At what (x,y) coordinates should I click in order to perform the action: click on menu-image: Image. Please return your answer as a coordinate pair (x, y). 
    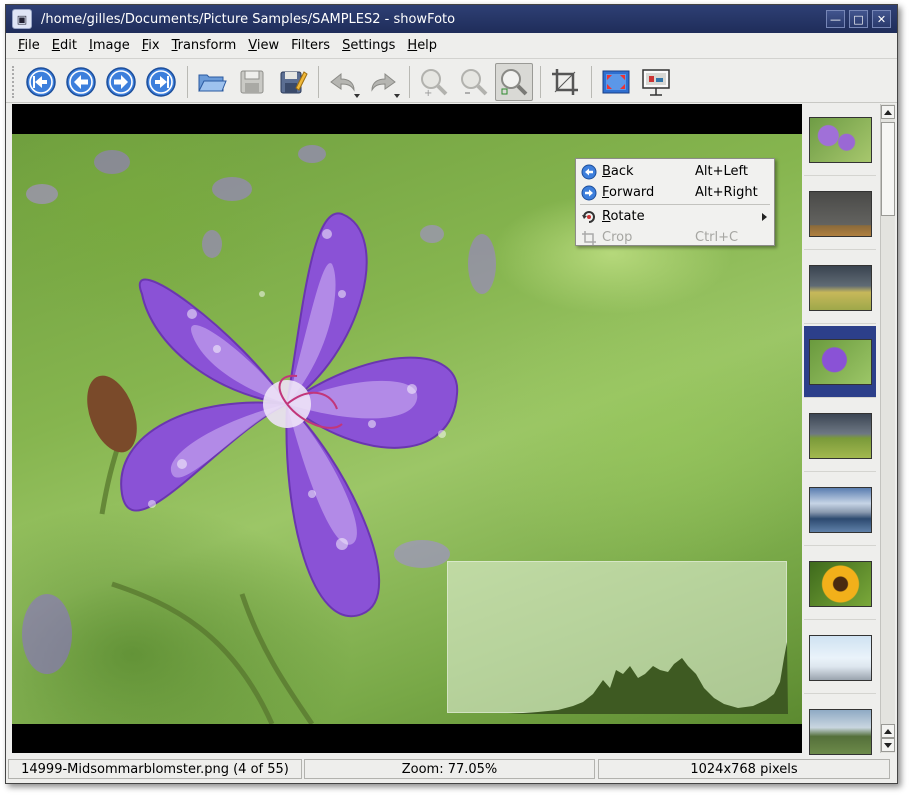
    Looking at the image, I should click on (109, 46).